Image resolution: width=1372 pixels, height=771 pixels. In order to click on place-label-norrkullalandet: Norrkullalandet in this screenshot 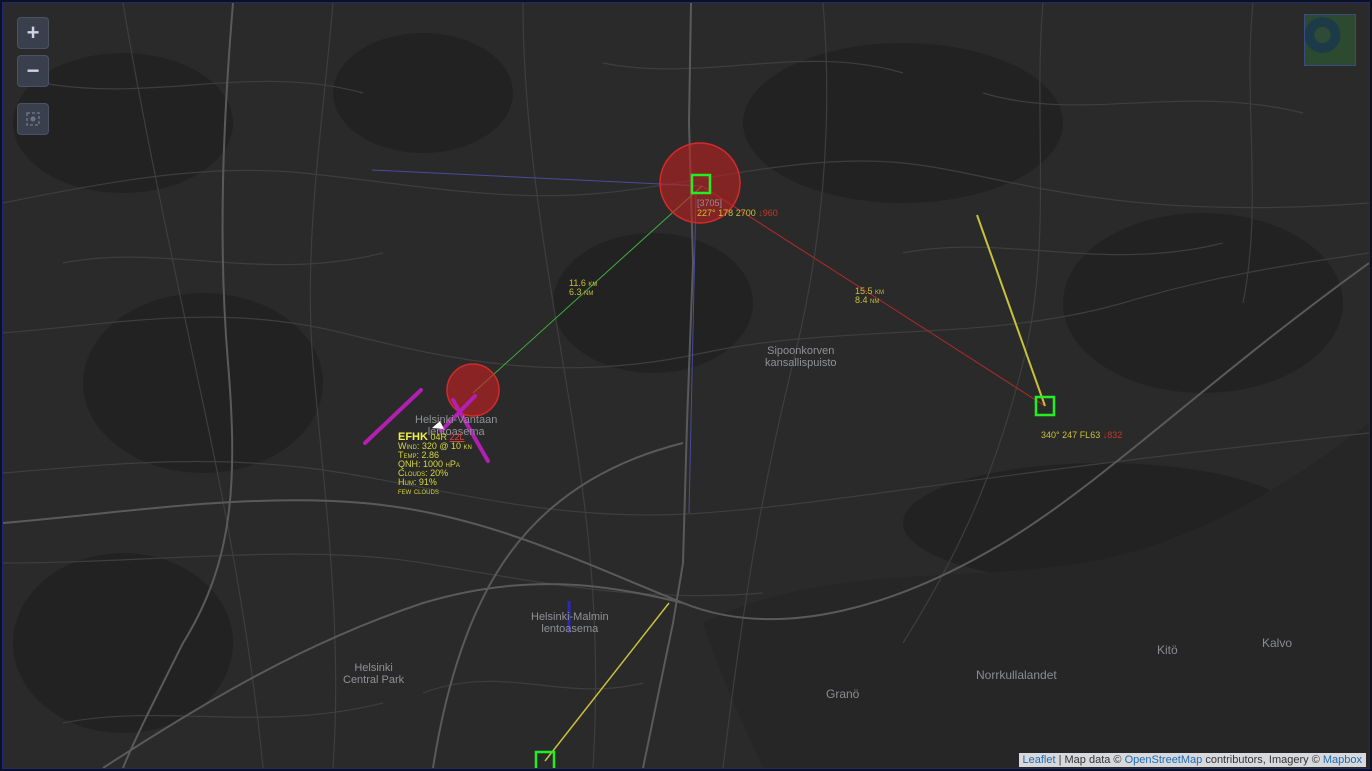, I will do `click(1016, 675)`.